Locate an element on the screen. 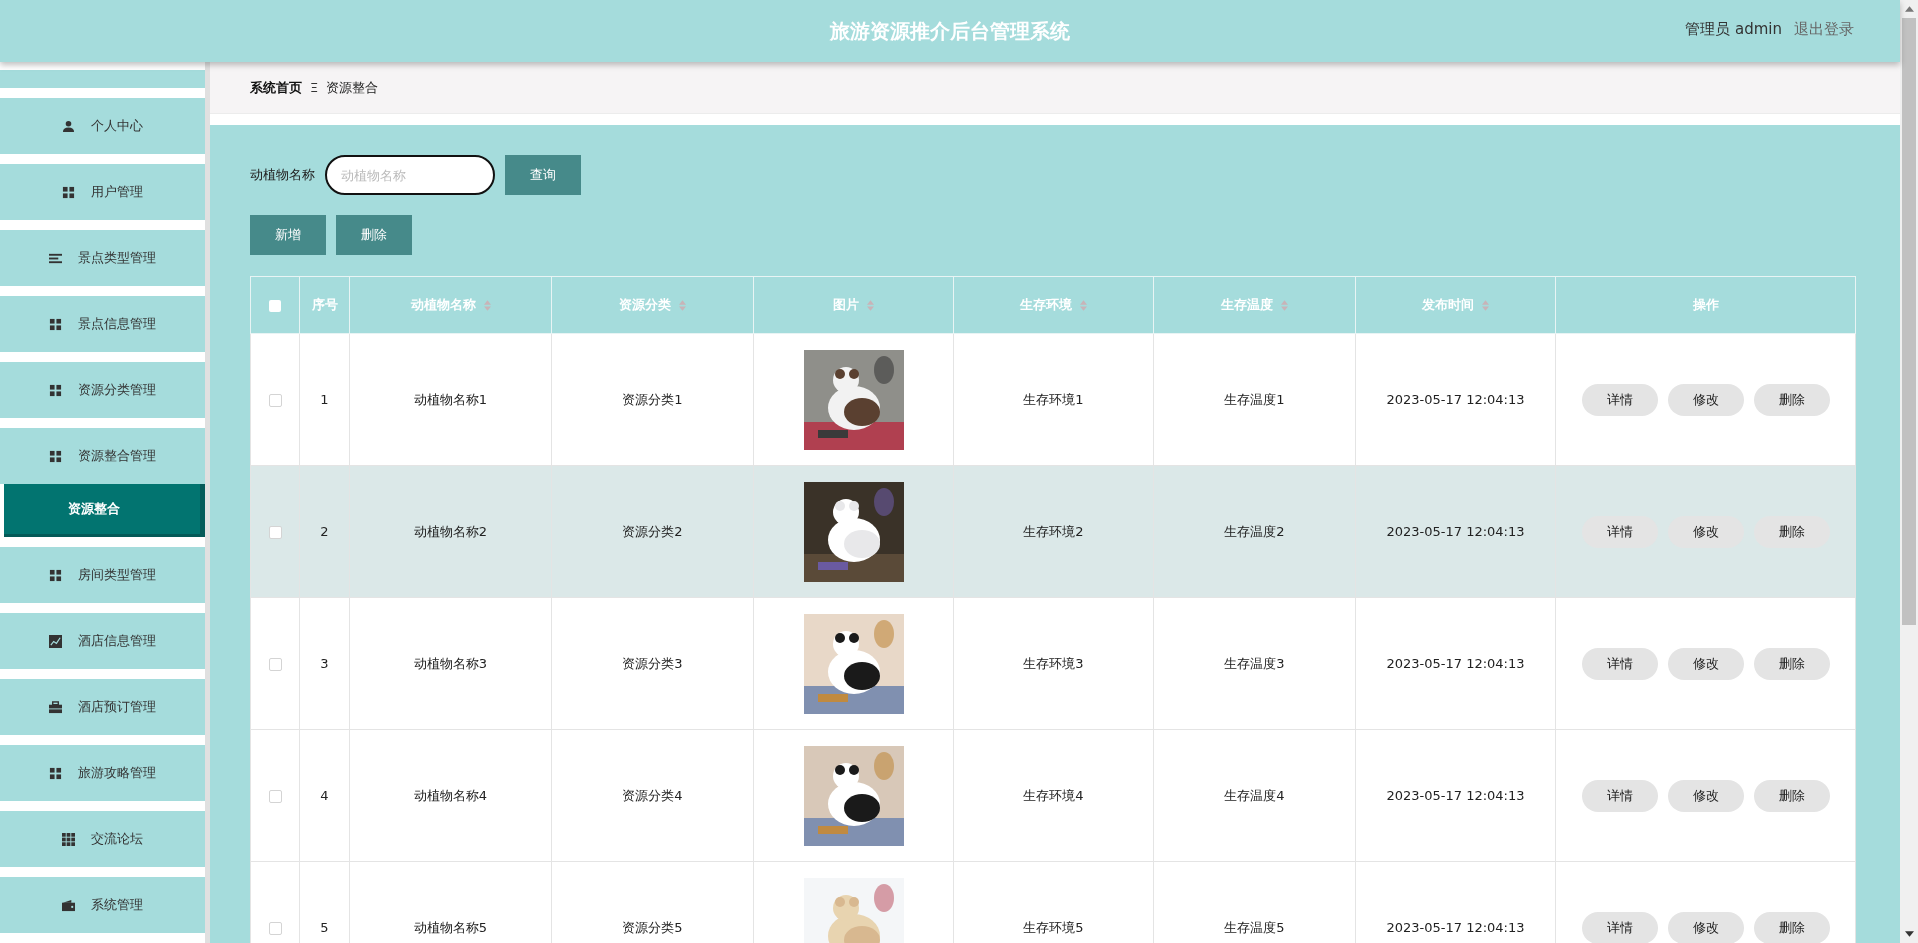  table-cell: 动植物名称4 is located at coordinates (450, 795).